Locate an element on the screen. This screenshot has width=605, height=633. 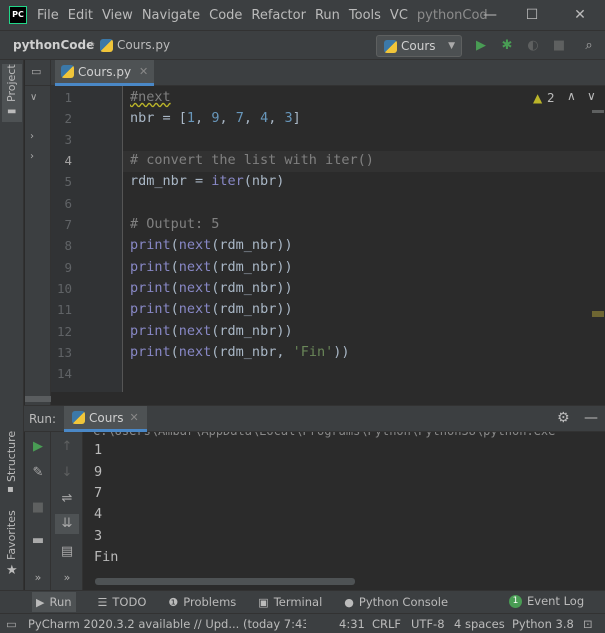
line-number: 5 is located at coordinates (68, 181).